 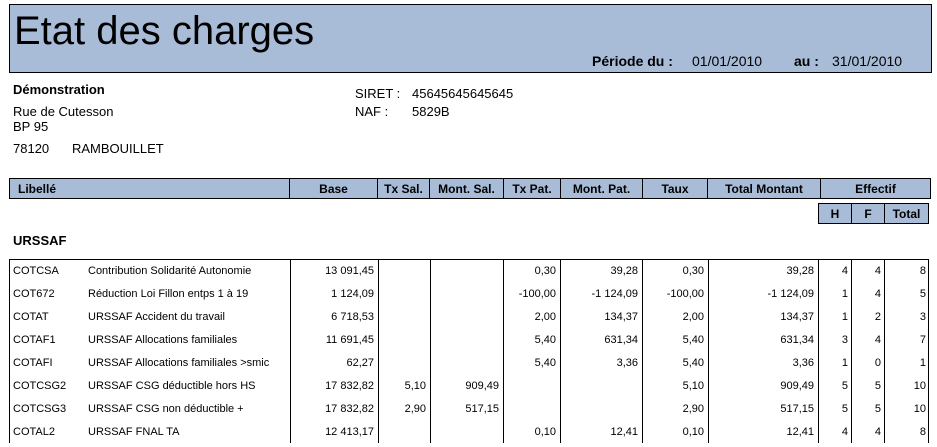 I want to click on siret-label: SIRET :, so click(x=378, y=93).